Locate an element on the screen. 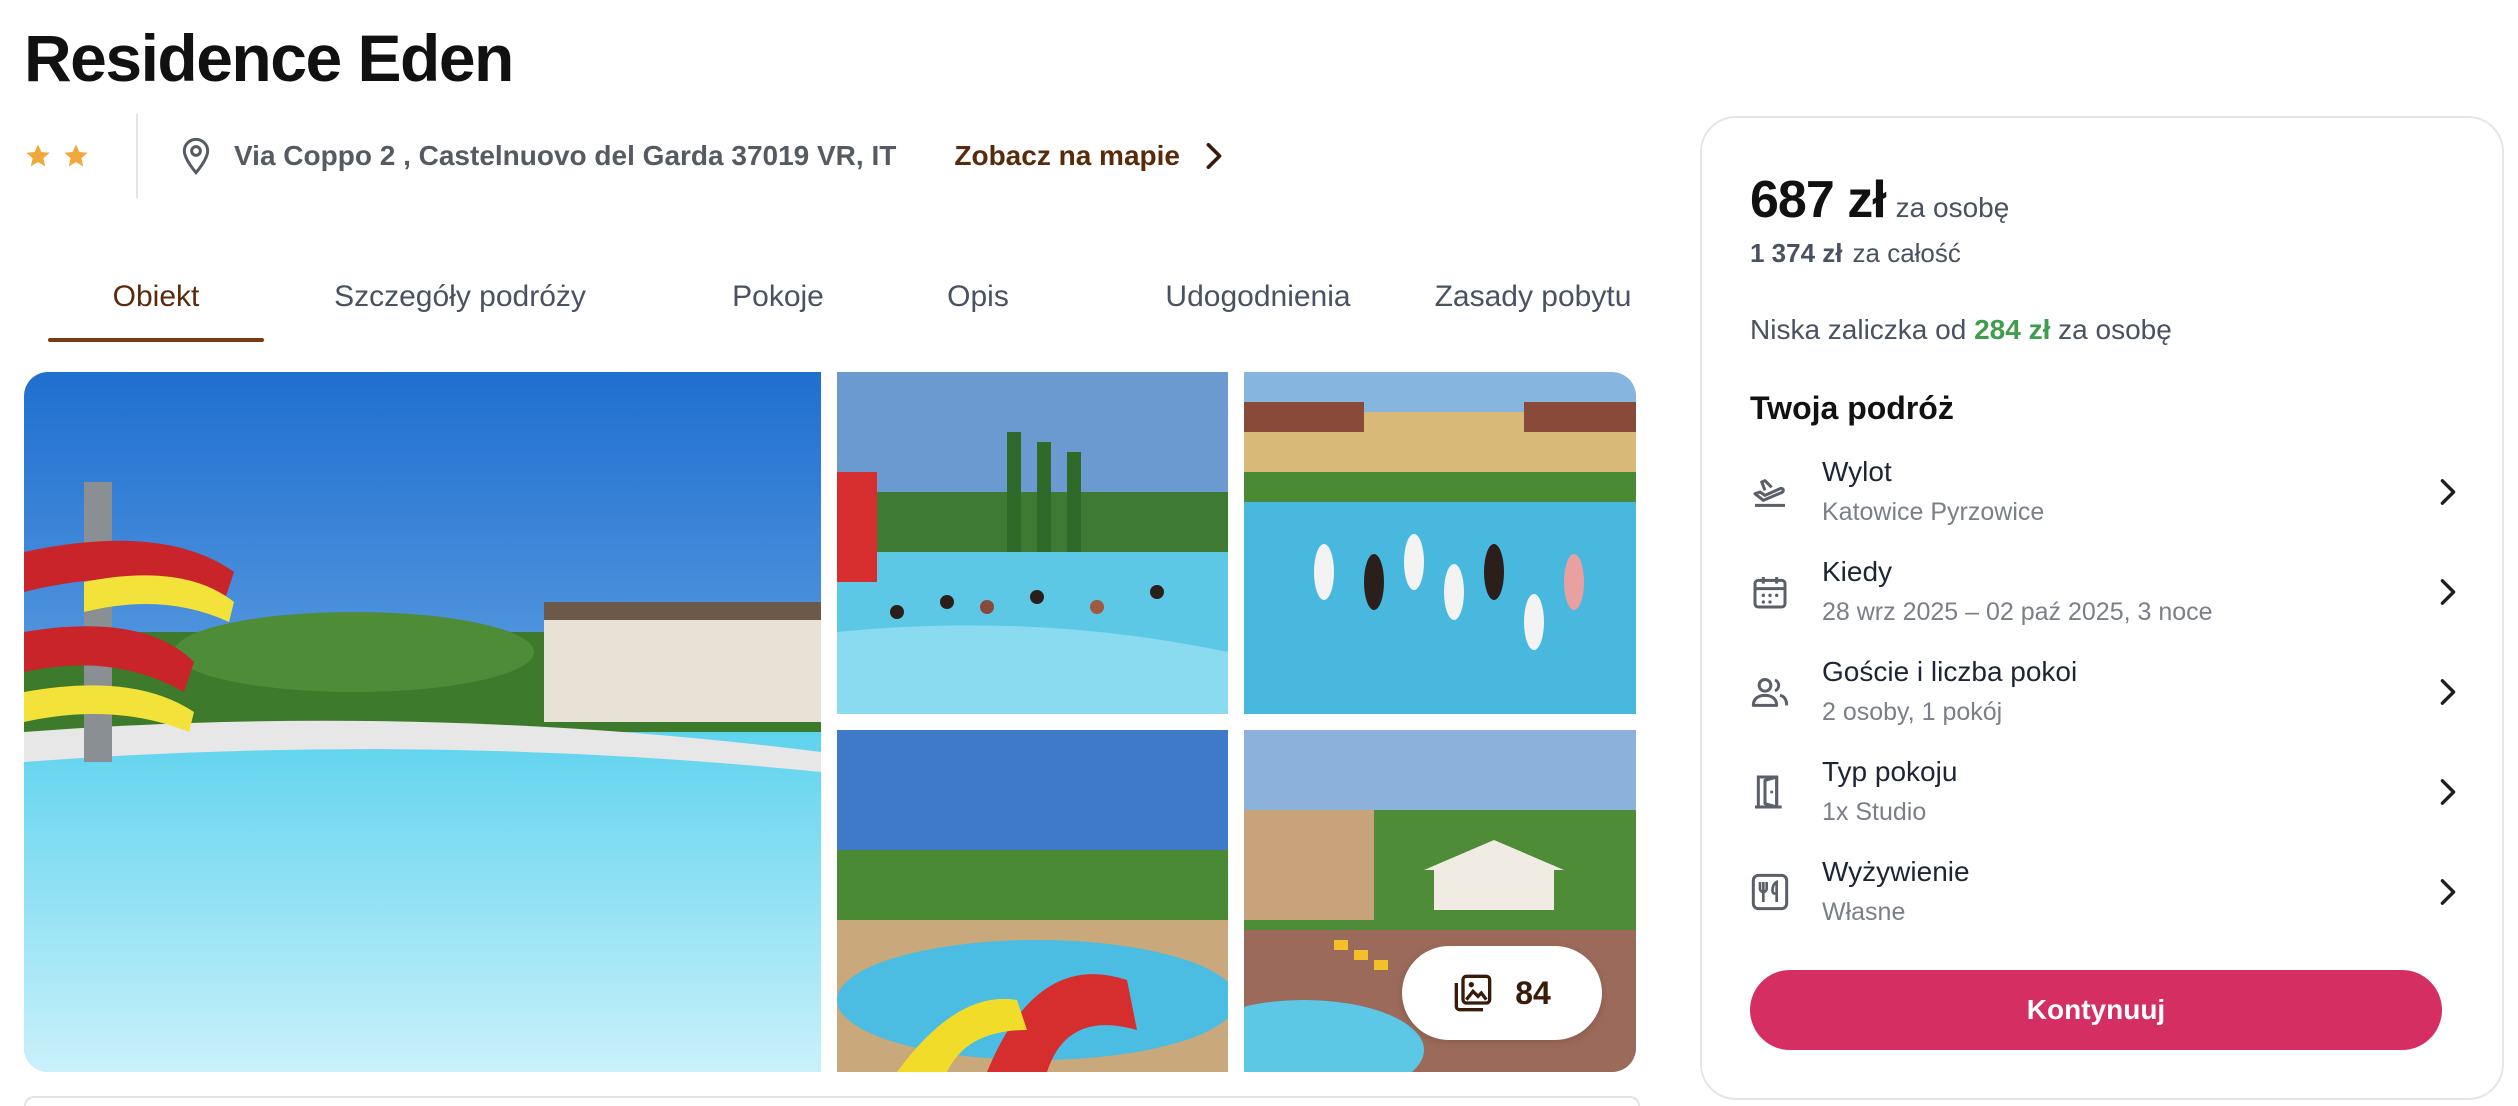 This screenshot has height=1106, width=2518. trip-row-departure: Wylot Katowice Pyrzowice is located at coordinates (2104, 501).